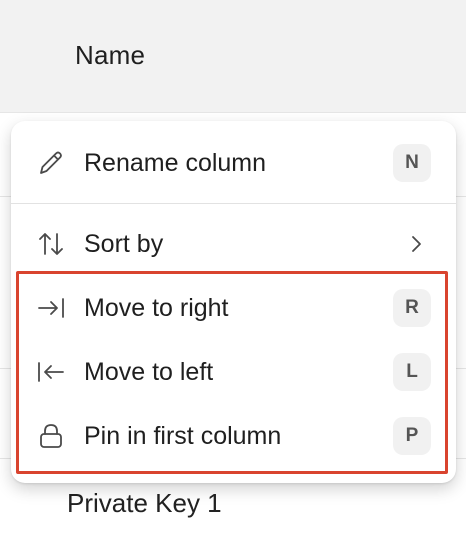 Image resolution: width=466 pixels, height=540 pixels. I want to click on menu-item-rename-column: Rename column N, so click(233, 163).